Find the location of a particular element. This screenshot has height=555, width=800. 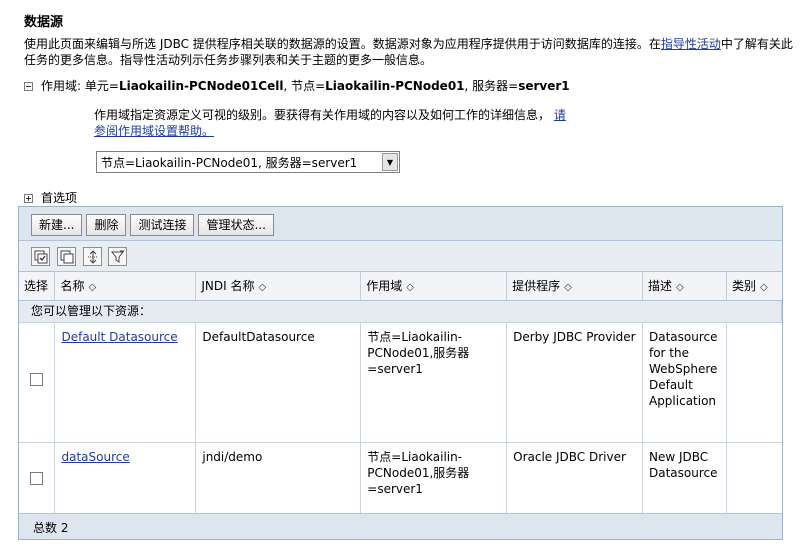

column-header-jndi: JNDI 名称 ◇ is located at coordinates (278, 286).